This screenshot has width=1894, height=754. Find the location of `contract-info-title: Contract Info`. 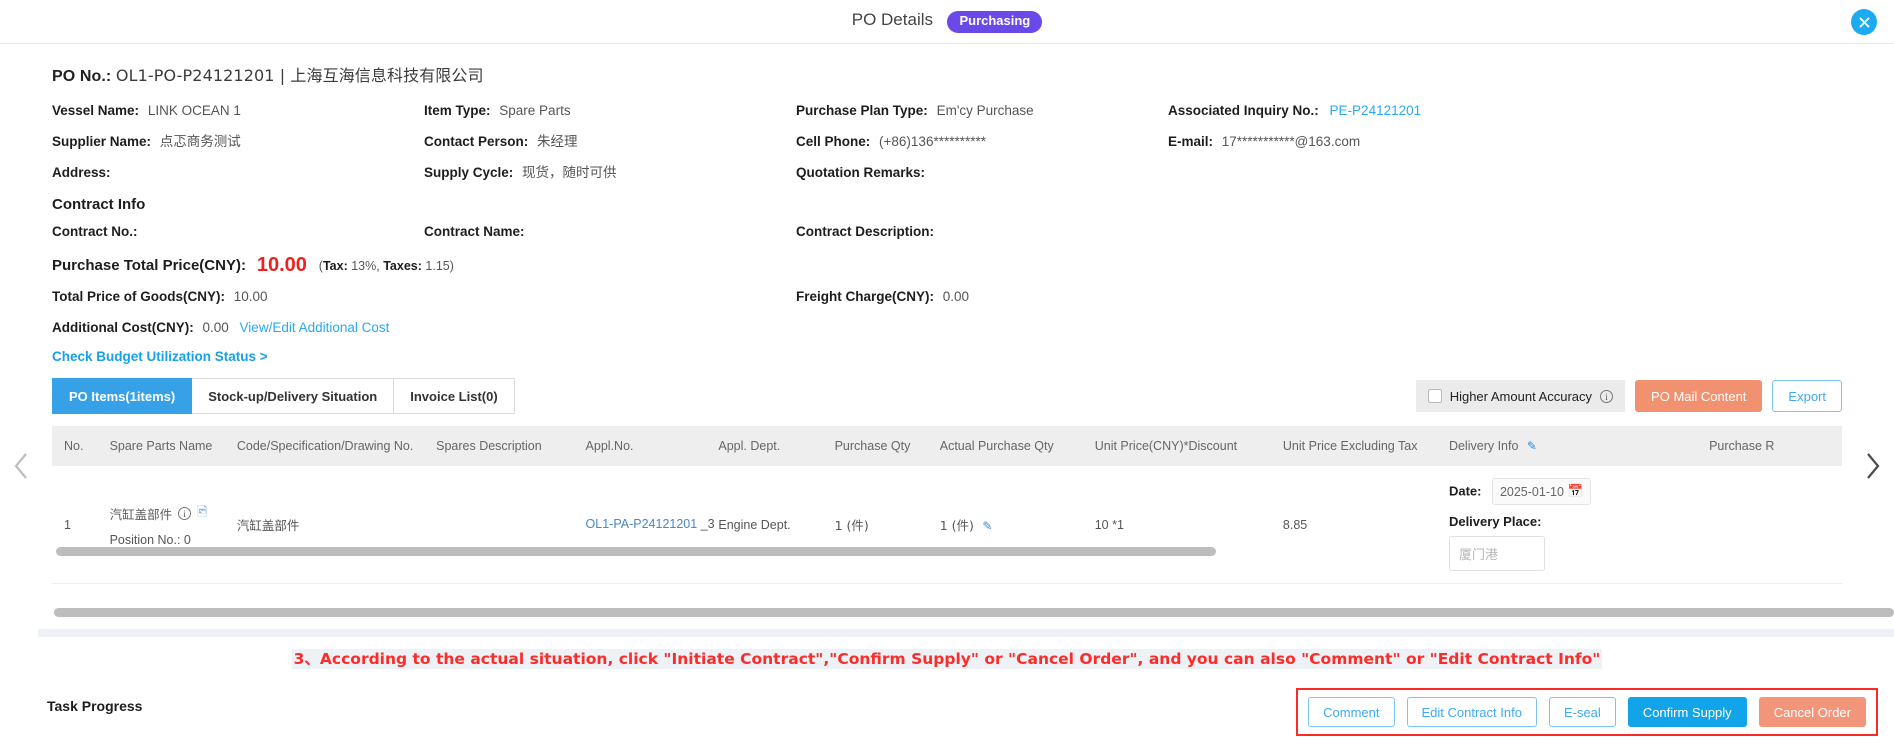

contract-info-title: Contract Info is located at coordinates (99, 204).